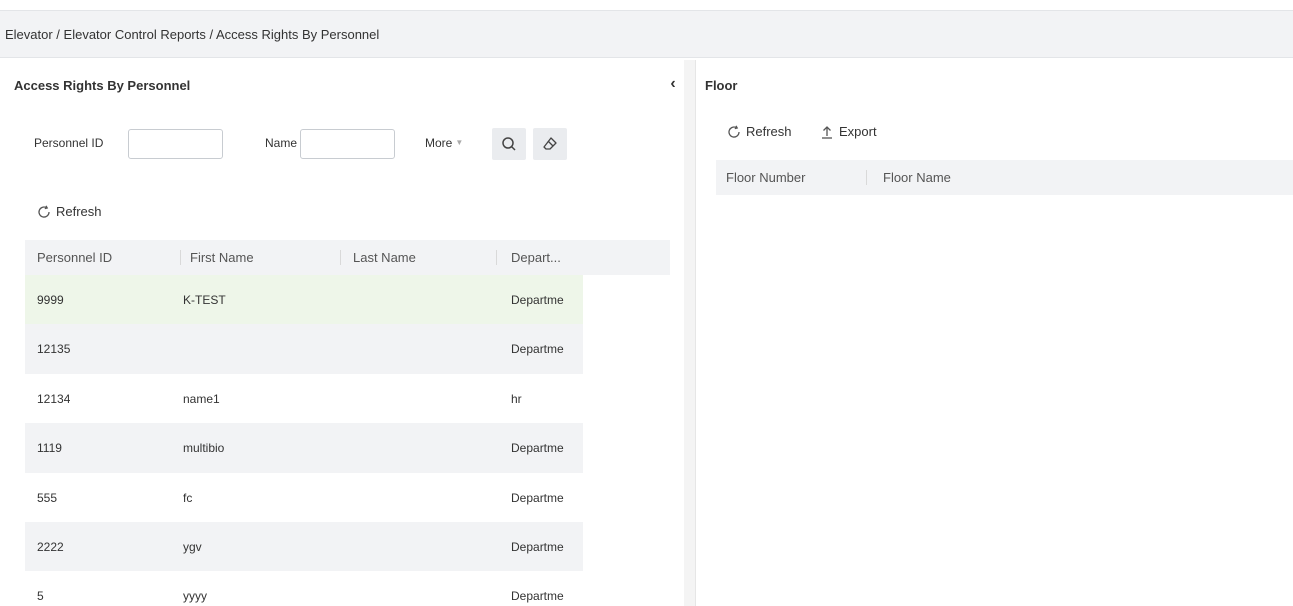 This screenshot has height=606, width=1293. I want to click on column-header-first-name: First Name, so click(222, 257).